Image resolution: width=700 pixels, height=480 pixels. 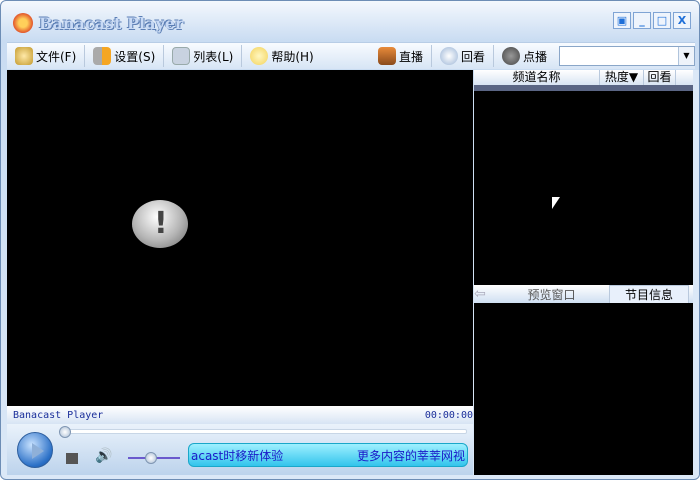 I want to click on close-button: X, so click(x=682, y=20).